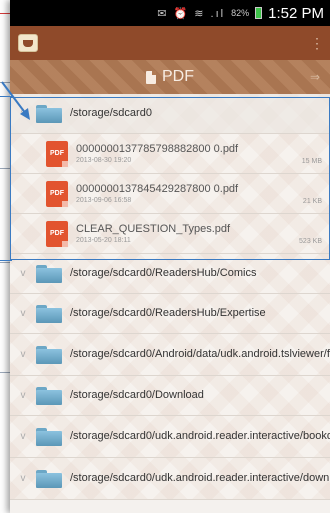 The height and width of the screenshot is (513, 330). I want to click on battery-icon, so click(259, 13).